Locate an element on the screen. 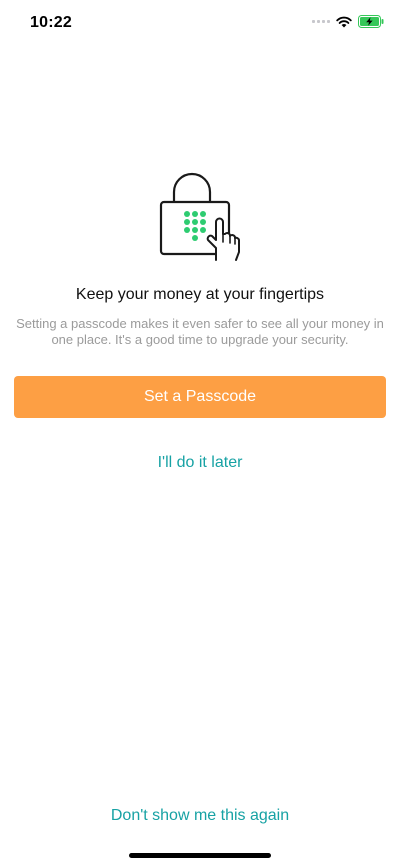 This screenshot has height=866, width=400. padlock-keypad-icon is located at coordinates (199, 216).